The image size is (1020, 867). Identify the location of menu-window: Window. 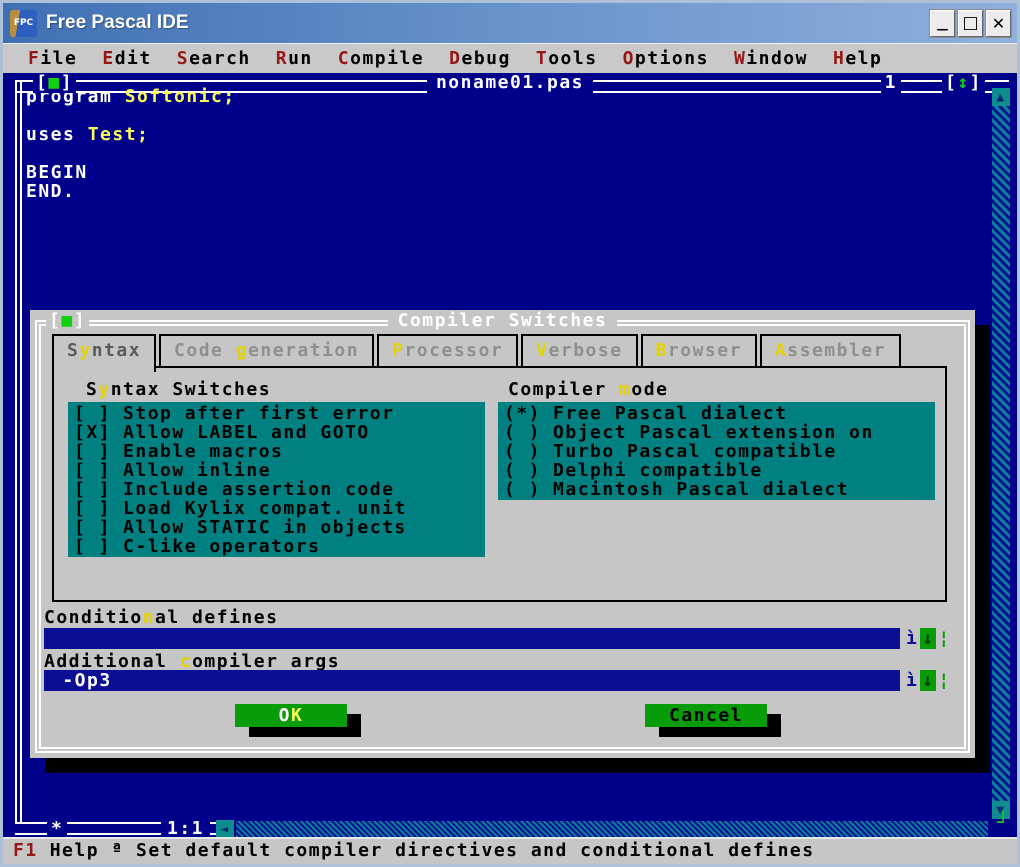
(771, 58).